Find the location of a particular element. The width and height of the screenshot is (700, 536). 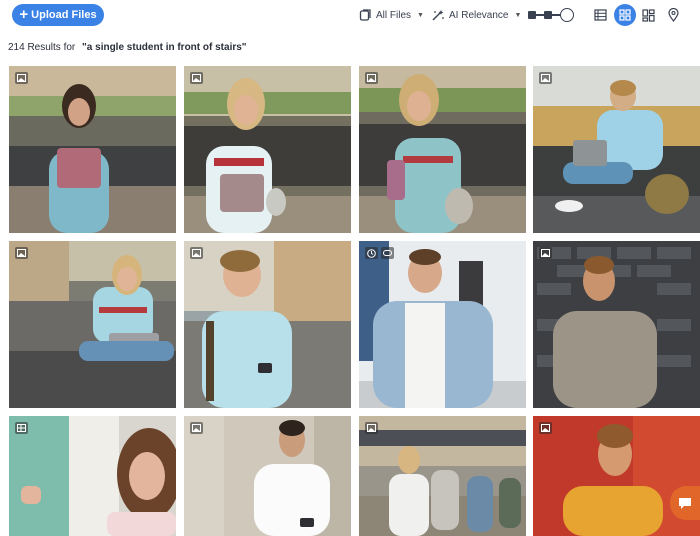

location-pin-icon is located at coordinates (673, 15).